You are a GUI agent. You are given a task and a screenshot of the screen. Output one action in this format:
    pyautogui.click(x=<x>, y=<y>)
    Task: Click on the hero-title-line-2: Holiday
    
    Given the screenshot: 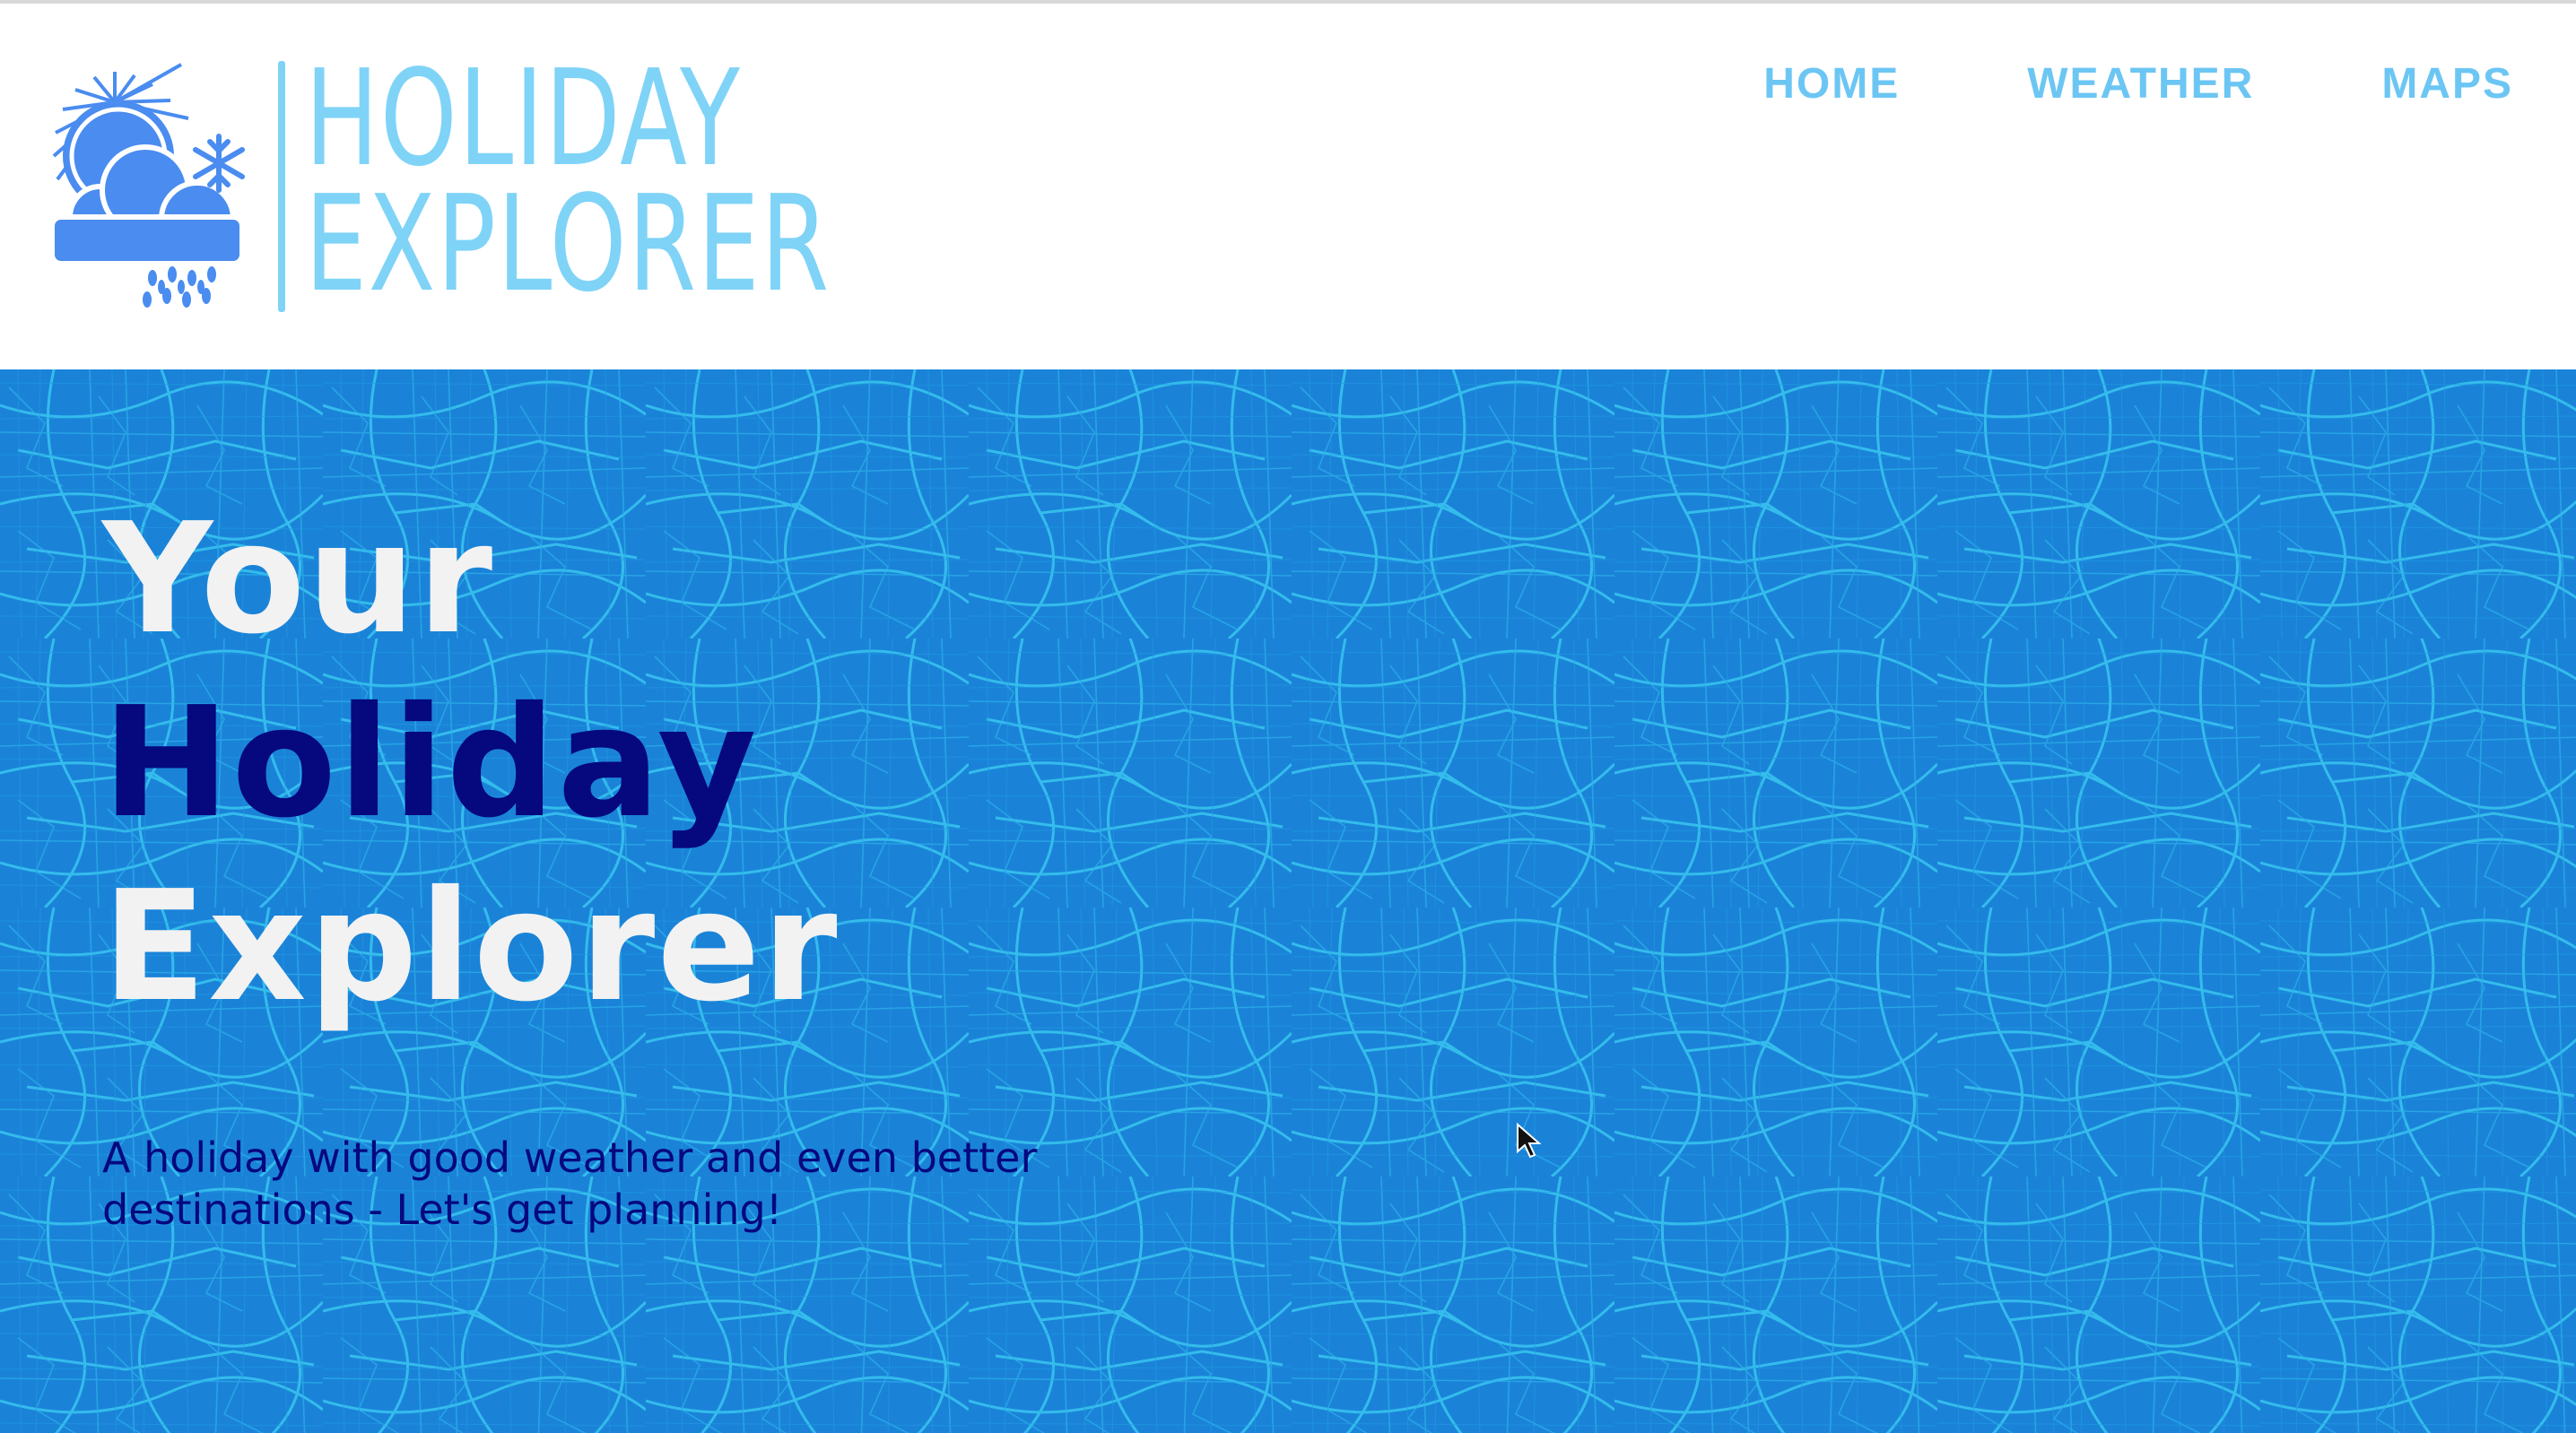 What is the action you would take?
    pyautogui.click(x=430, y=763)
    